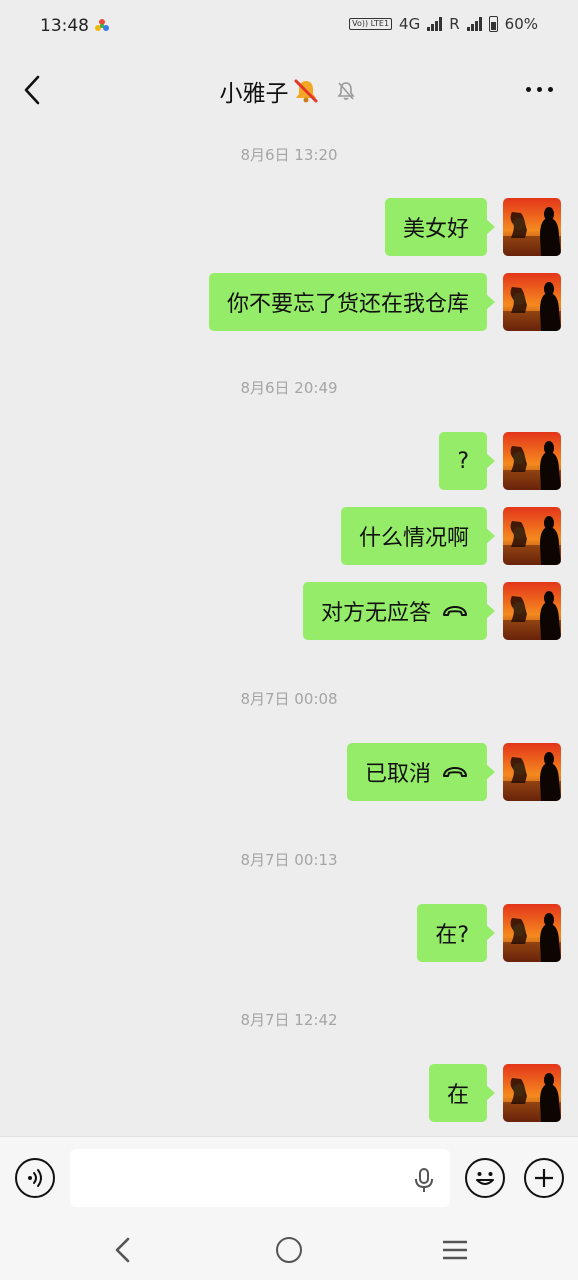 The height and width of the screenshot is (1280, 578). Describe the element at coordinates (35, 1178) in the screenshot. I see `voice-icon` at that location.